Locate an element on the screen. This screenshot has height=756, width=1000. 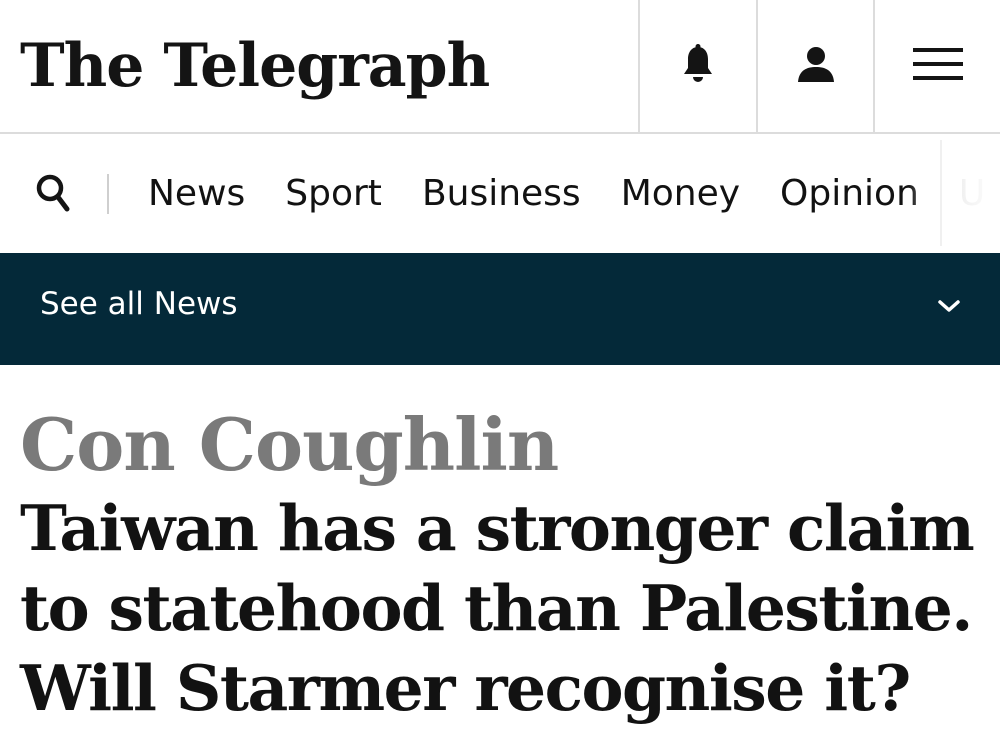
see-all-section-toggle: See all News is located at coordinates (500, 309).